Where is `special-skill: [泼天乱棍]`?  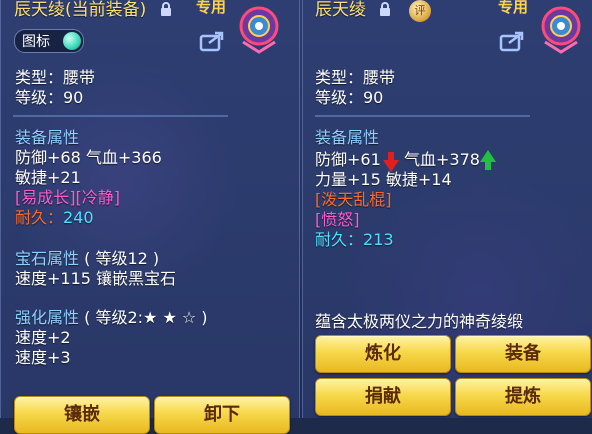 special-skill: [泼天乱棍] is located at coordinates (353, 199).